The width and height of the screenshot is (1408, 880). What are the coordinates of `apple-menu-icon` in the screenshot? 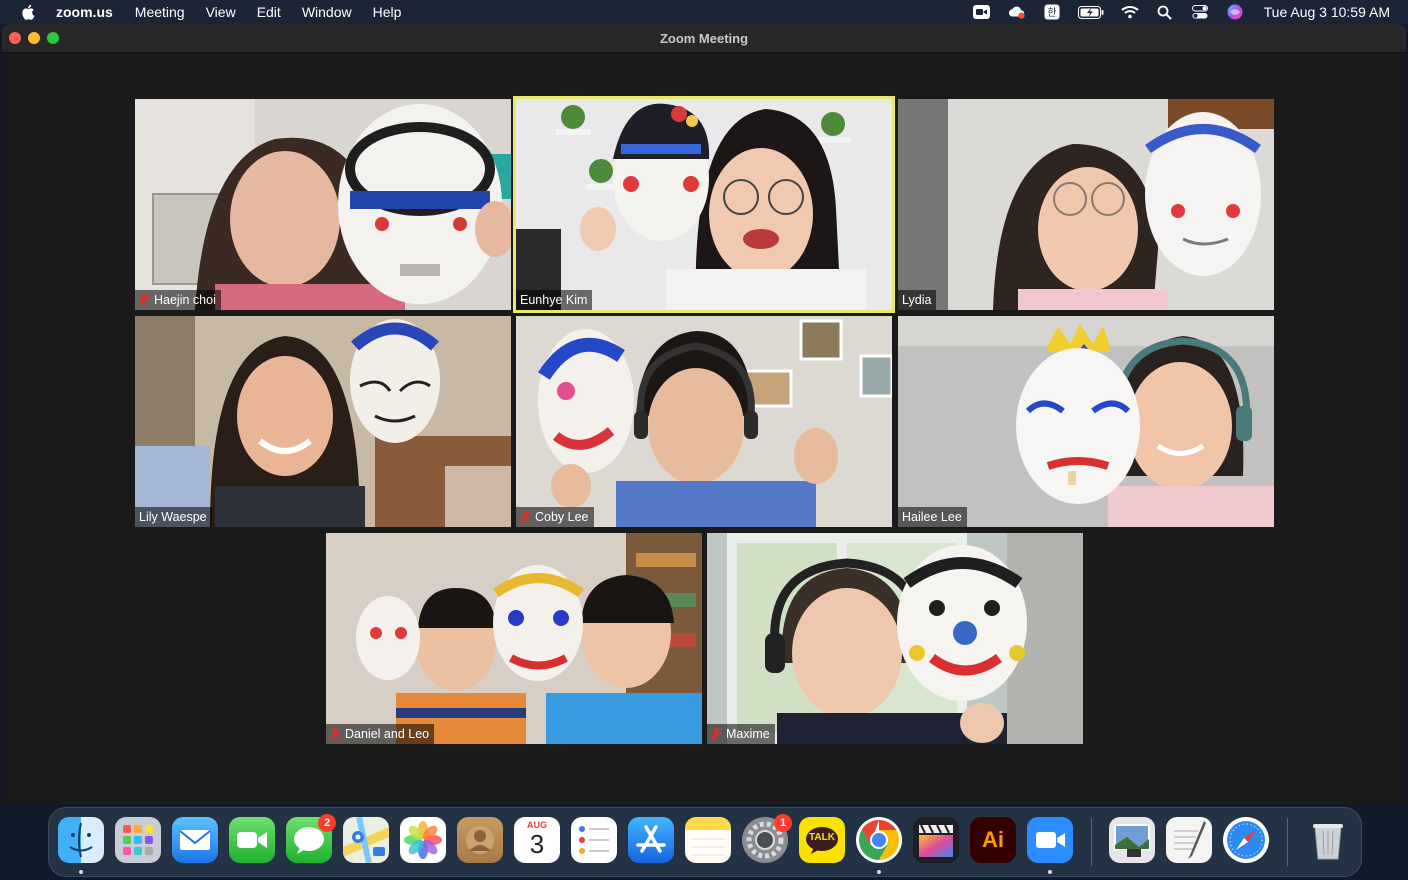 It's located at (29, 12).